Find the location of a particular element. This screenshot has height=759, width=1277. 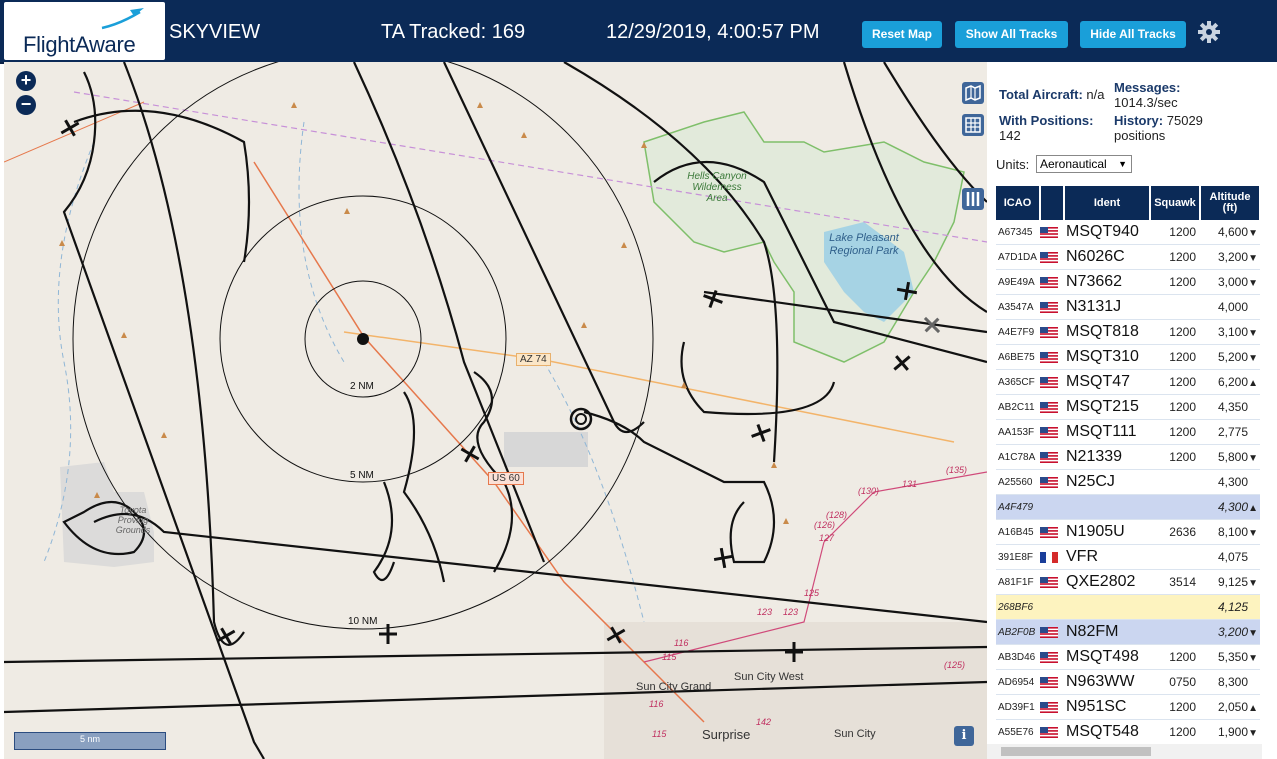

info-button: i is located at coordinates (964, 736).